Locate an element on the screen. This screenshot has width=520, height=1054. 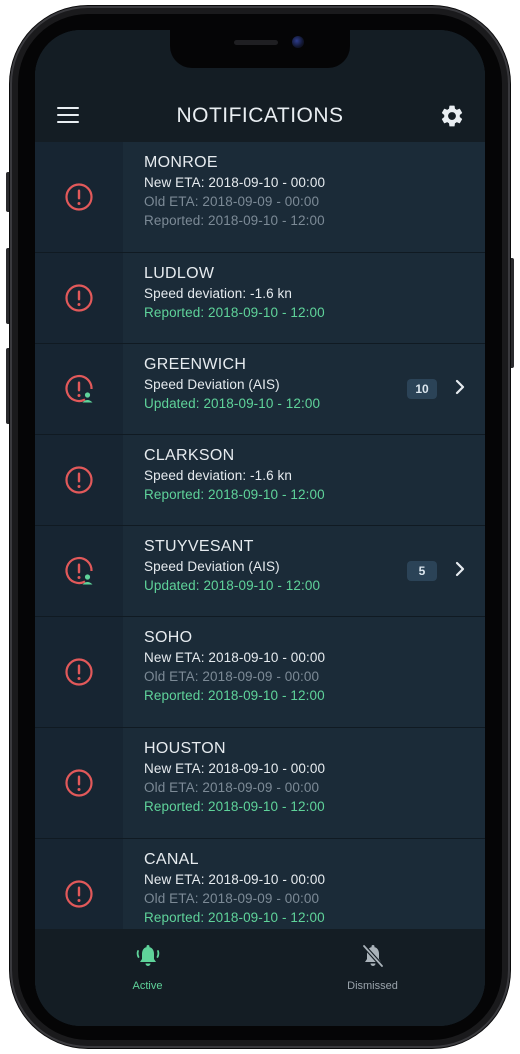
vessel-name: LUDLOW is located at coordinates (179, 273).